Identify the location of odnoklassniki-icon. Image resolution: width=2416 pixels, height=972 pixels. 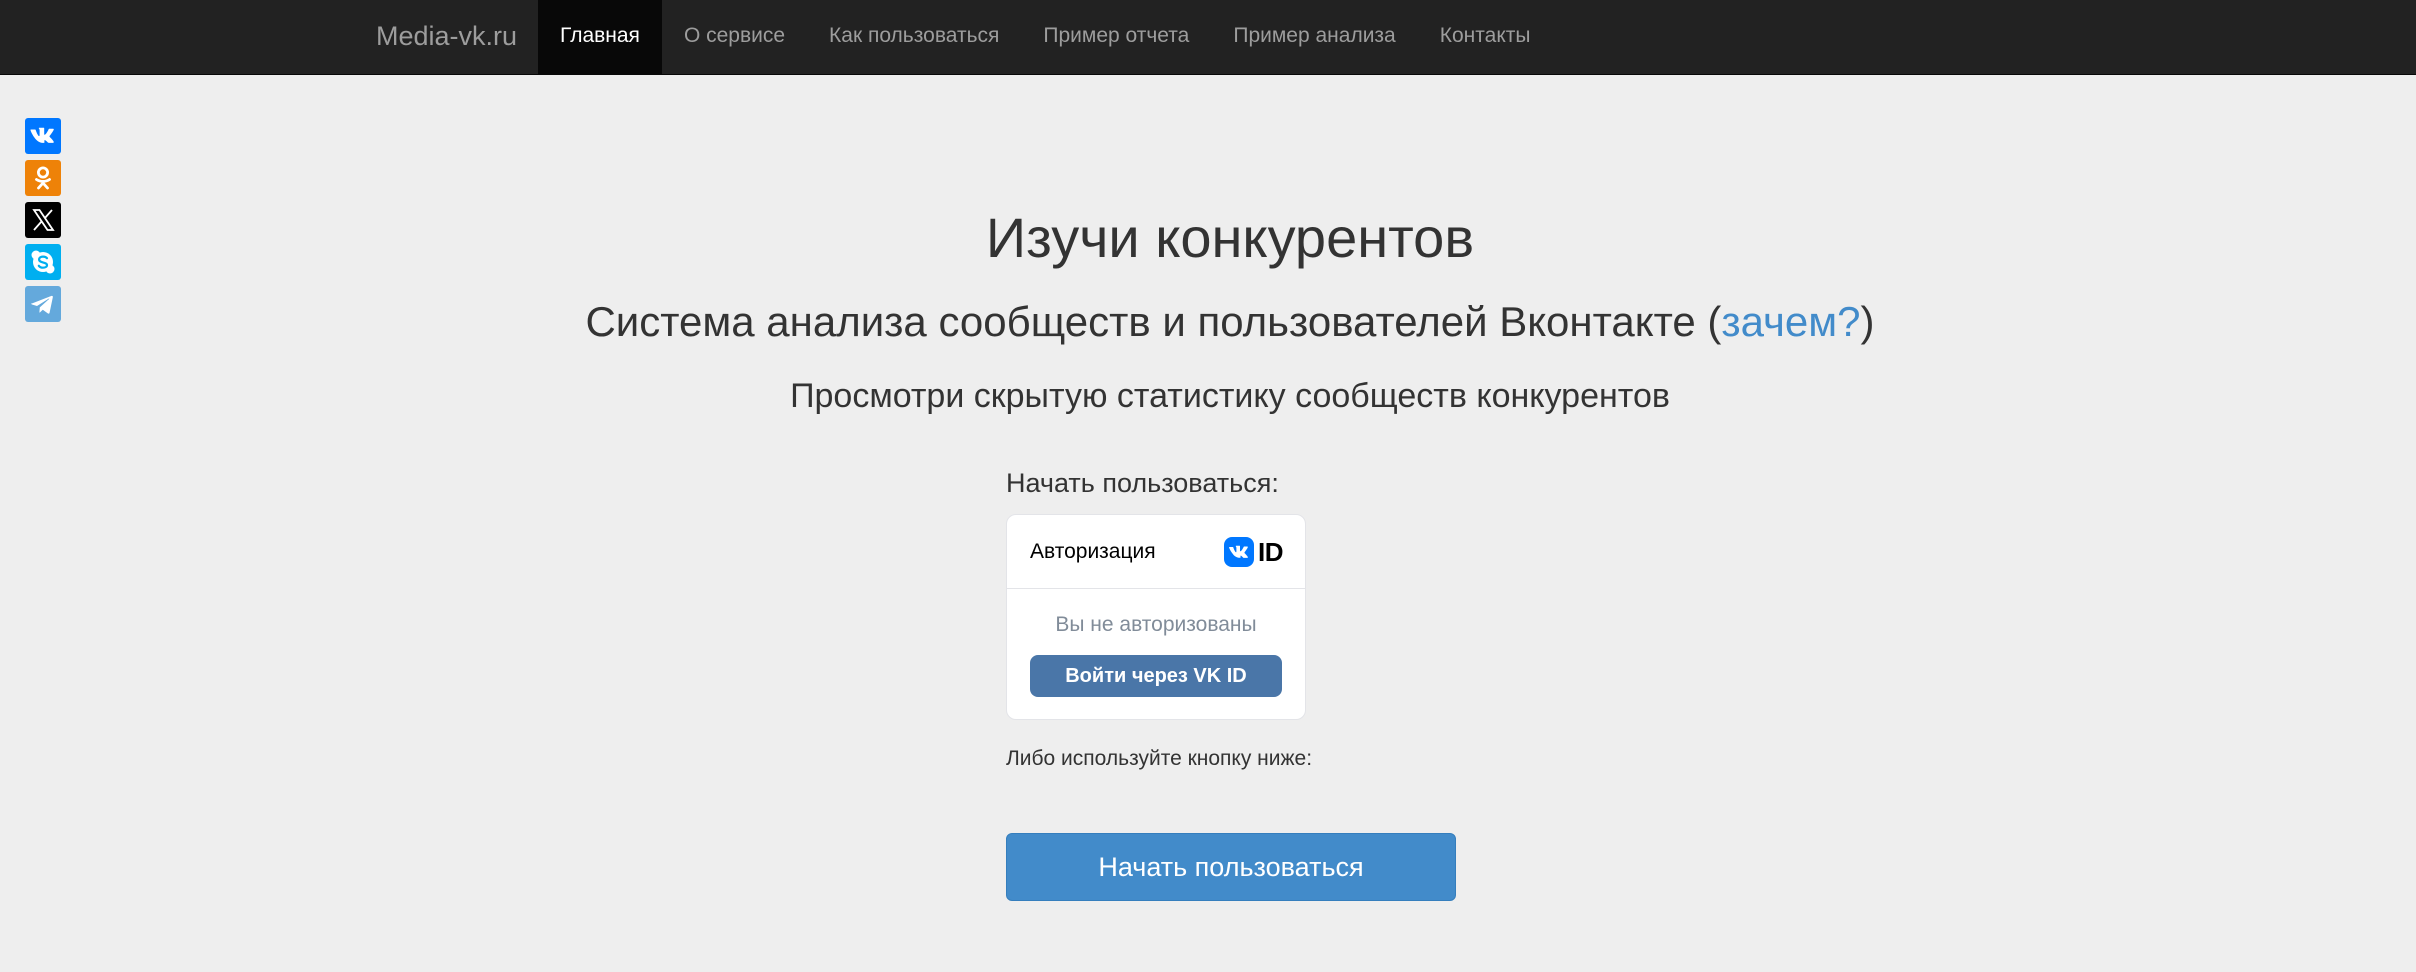
(43, 178).